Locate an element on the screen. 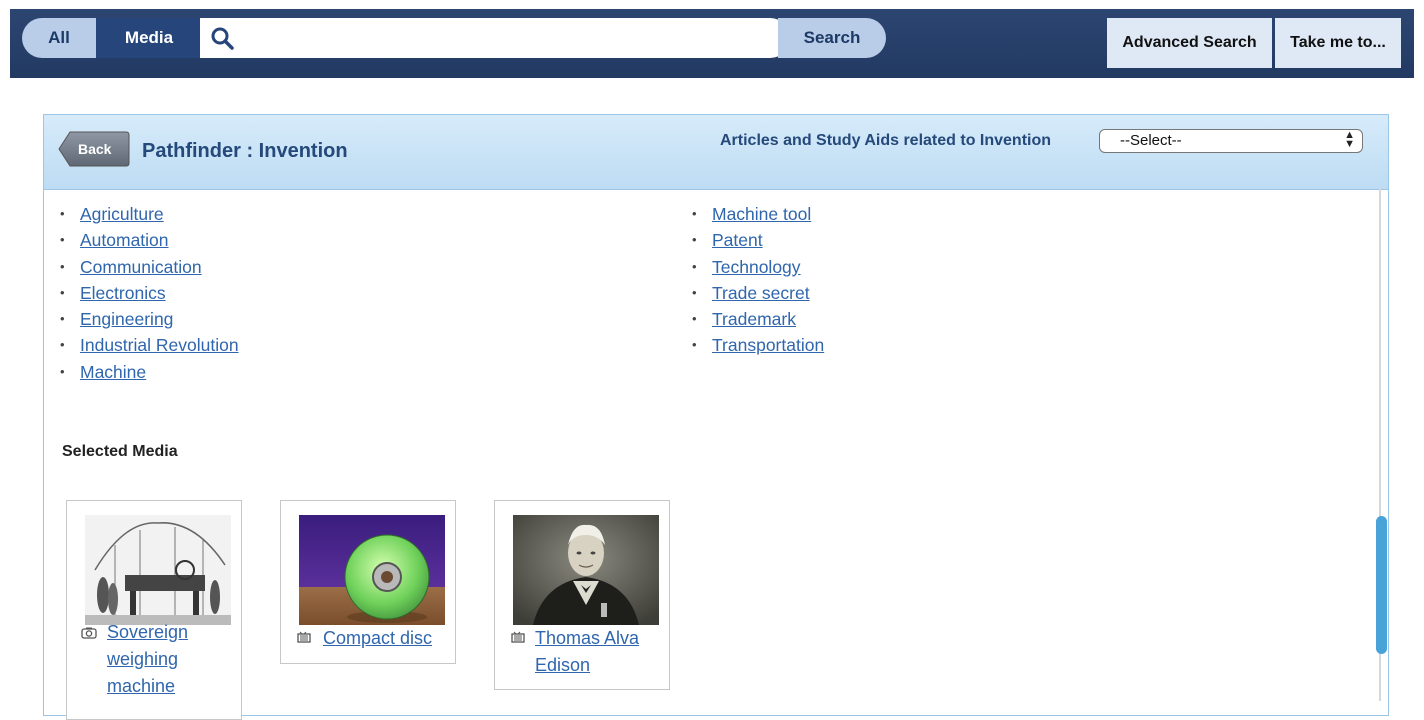 The height and width of the screenshot is (720, 1424). media-link-compact-disc: Compact disc is located at coordinates (377, 638).